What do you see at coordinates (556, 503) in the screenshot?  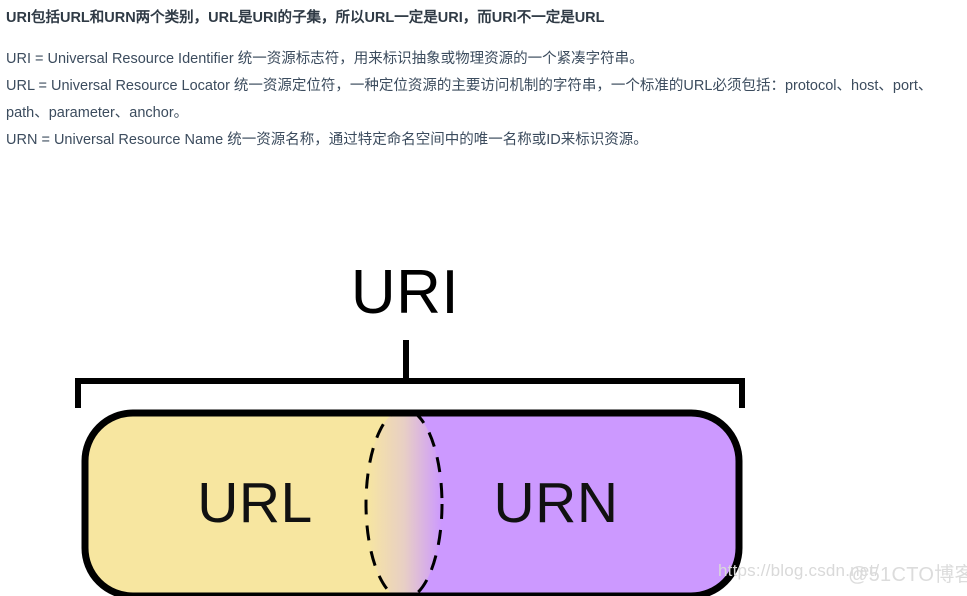 I see `urn-region-label: URN` at bounding box center [556, 503].